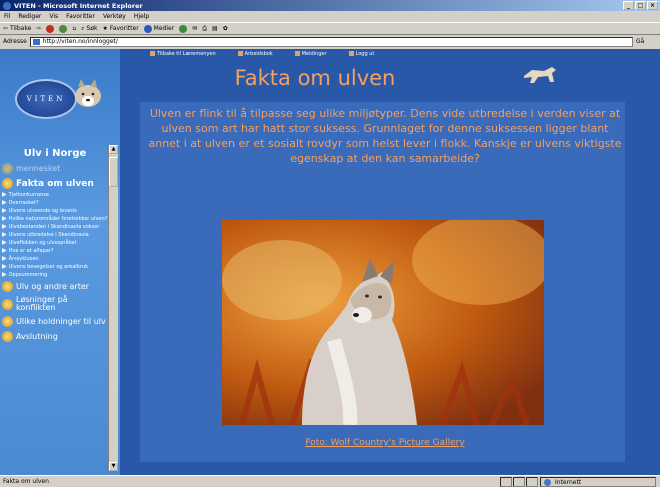 The width and height of the screenshot is (660, 487). What do you see at coordinates (113, 172) in the screenshot?
I see `scroll-thumb` at bounding box center [113, 172].